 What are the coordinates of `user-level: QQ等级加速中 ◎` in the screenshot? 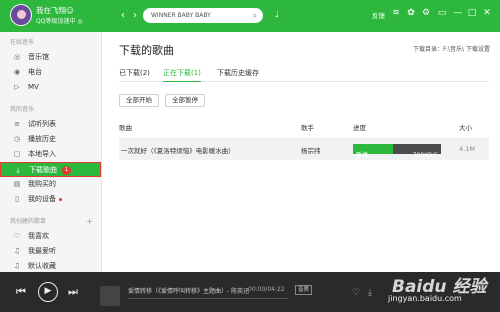 It's located at (59, 21).